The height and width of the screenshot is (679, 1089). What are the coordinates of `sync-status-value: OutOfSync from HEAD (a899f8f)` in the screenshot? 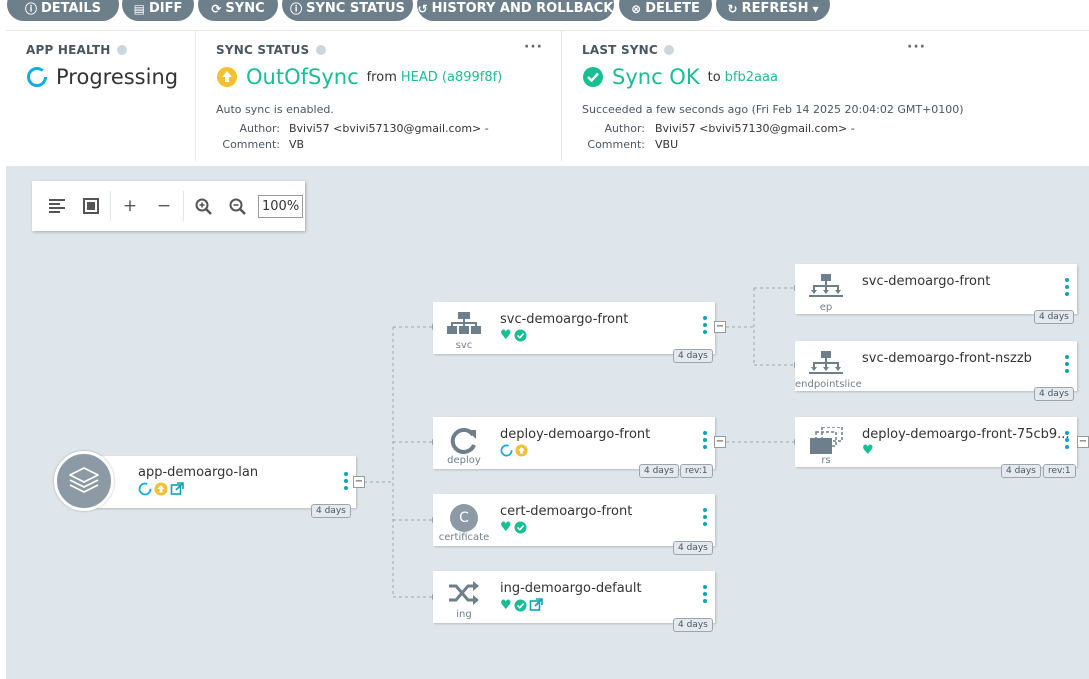 It's located at (359, 77).